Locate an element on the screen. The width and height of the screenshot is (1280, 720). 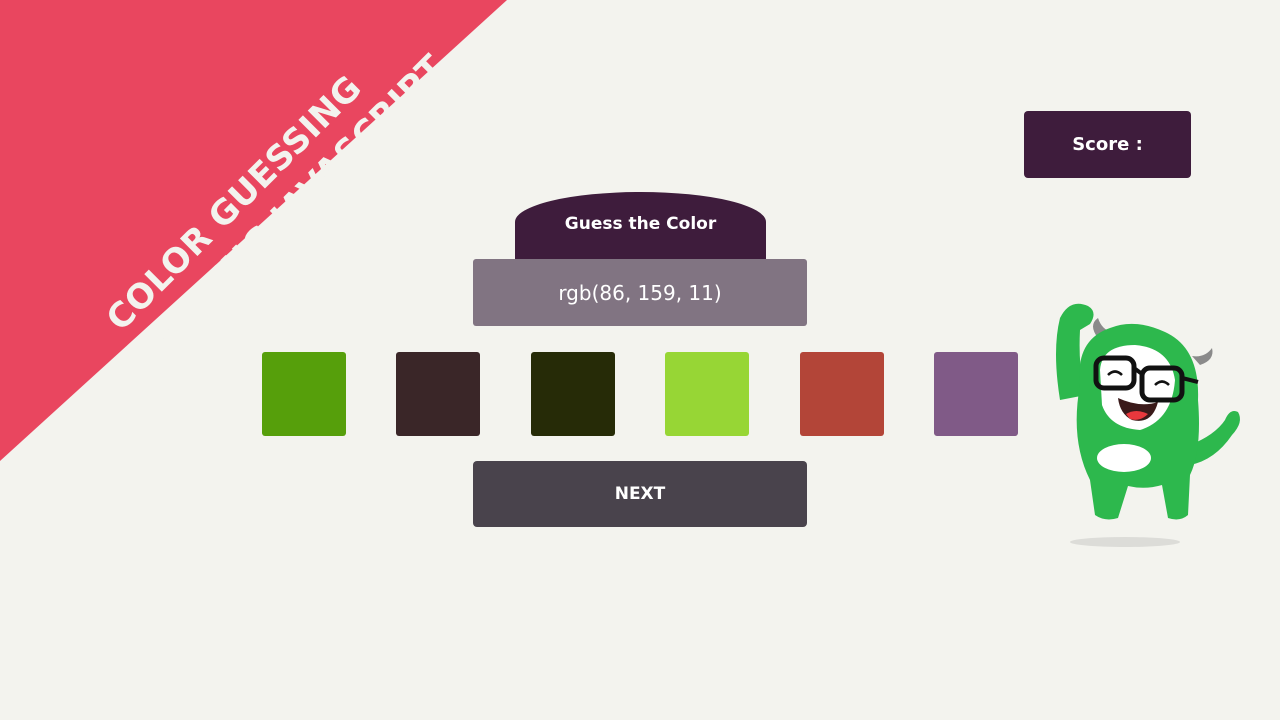
mascot-shadow is located at coordinates (1125, 542).